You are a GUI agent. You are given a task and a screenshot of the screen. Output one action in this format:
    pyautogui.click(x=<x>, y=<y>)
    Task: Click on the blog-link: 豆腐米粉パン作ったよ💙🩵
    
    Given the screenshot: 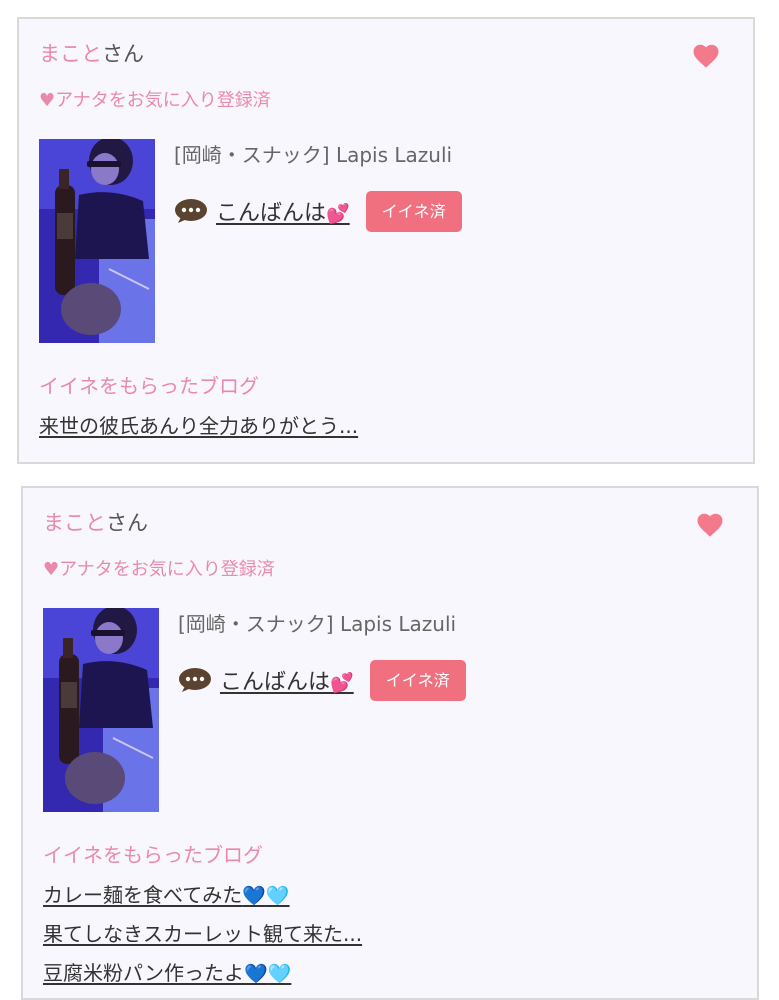 What is the action you would take?
    pyautogui.click(x=167, y=973)
    